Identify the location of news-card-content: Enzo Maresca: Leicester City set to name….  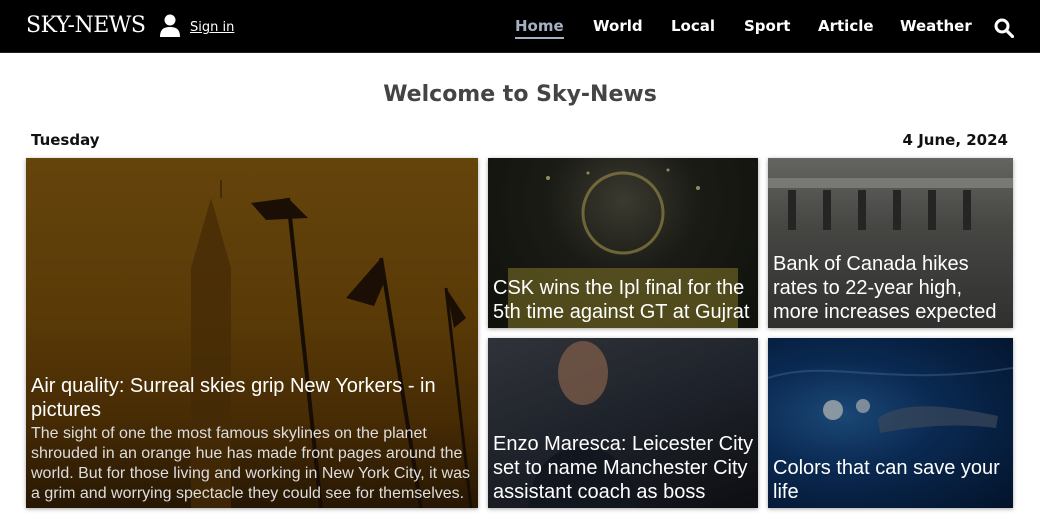
(623, 468).